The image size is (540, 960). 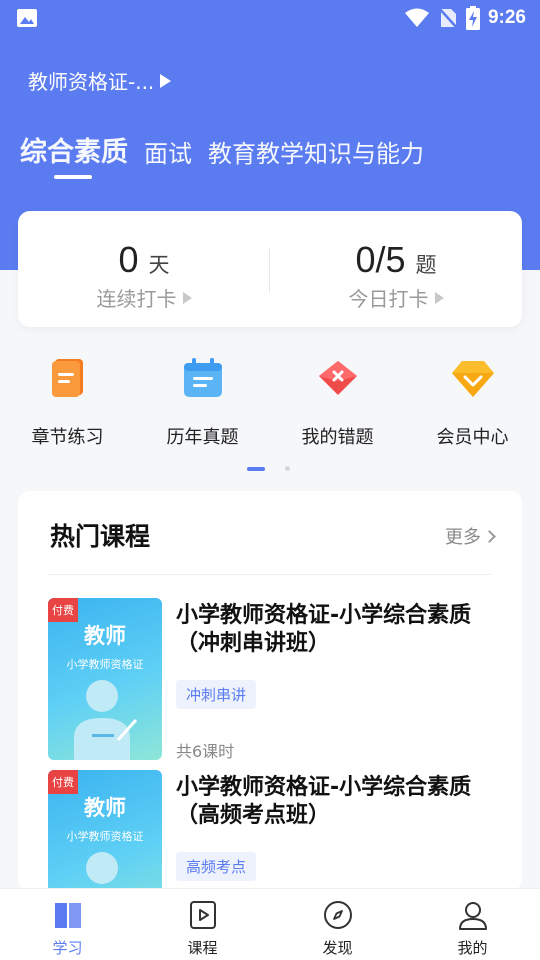 What do you see at coordinates (489, 536) in the screenshot?
I see `chevron-right-icon` at bounding box center [489, 536].